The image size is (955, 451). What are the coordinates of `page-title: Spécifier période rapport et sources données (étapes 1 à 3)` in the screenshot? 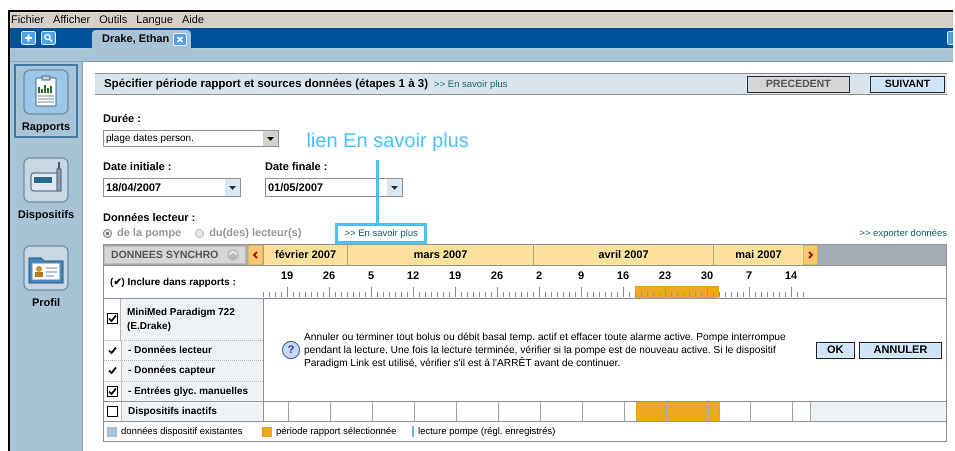 It's located at (266, 84).